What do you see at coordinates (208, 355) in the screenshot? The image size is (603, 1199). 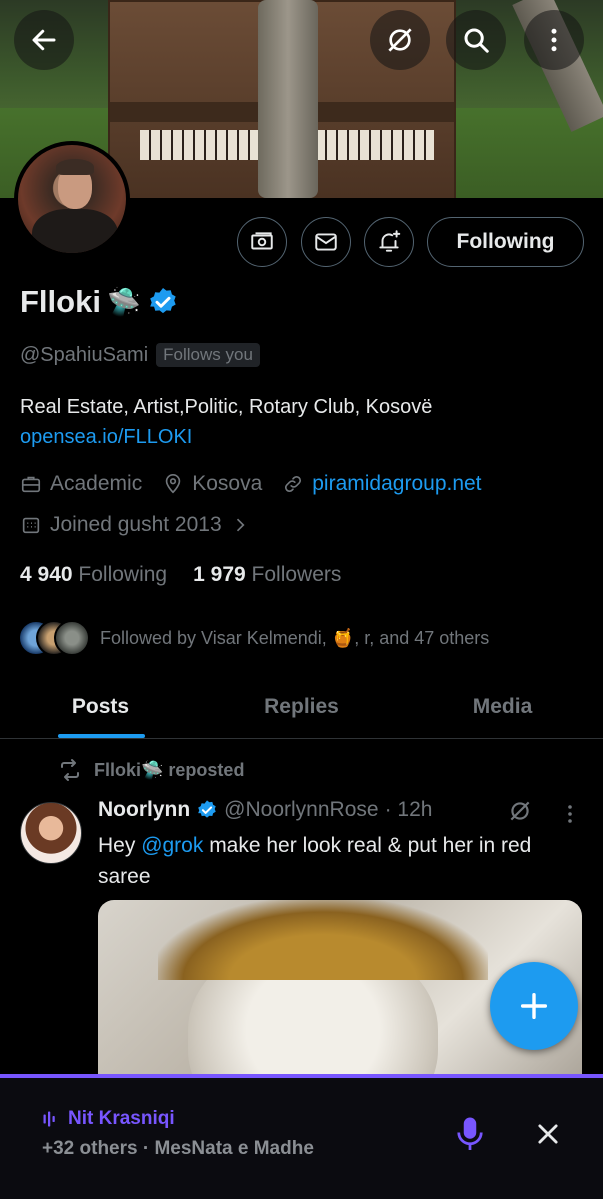 I see `follows-you-badge: Follows you` at bounding box center [208, 355].